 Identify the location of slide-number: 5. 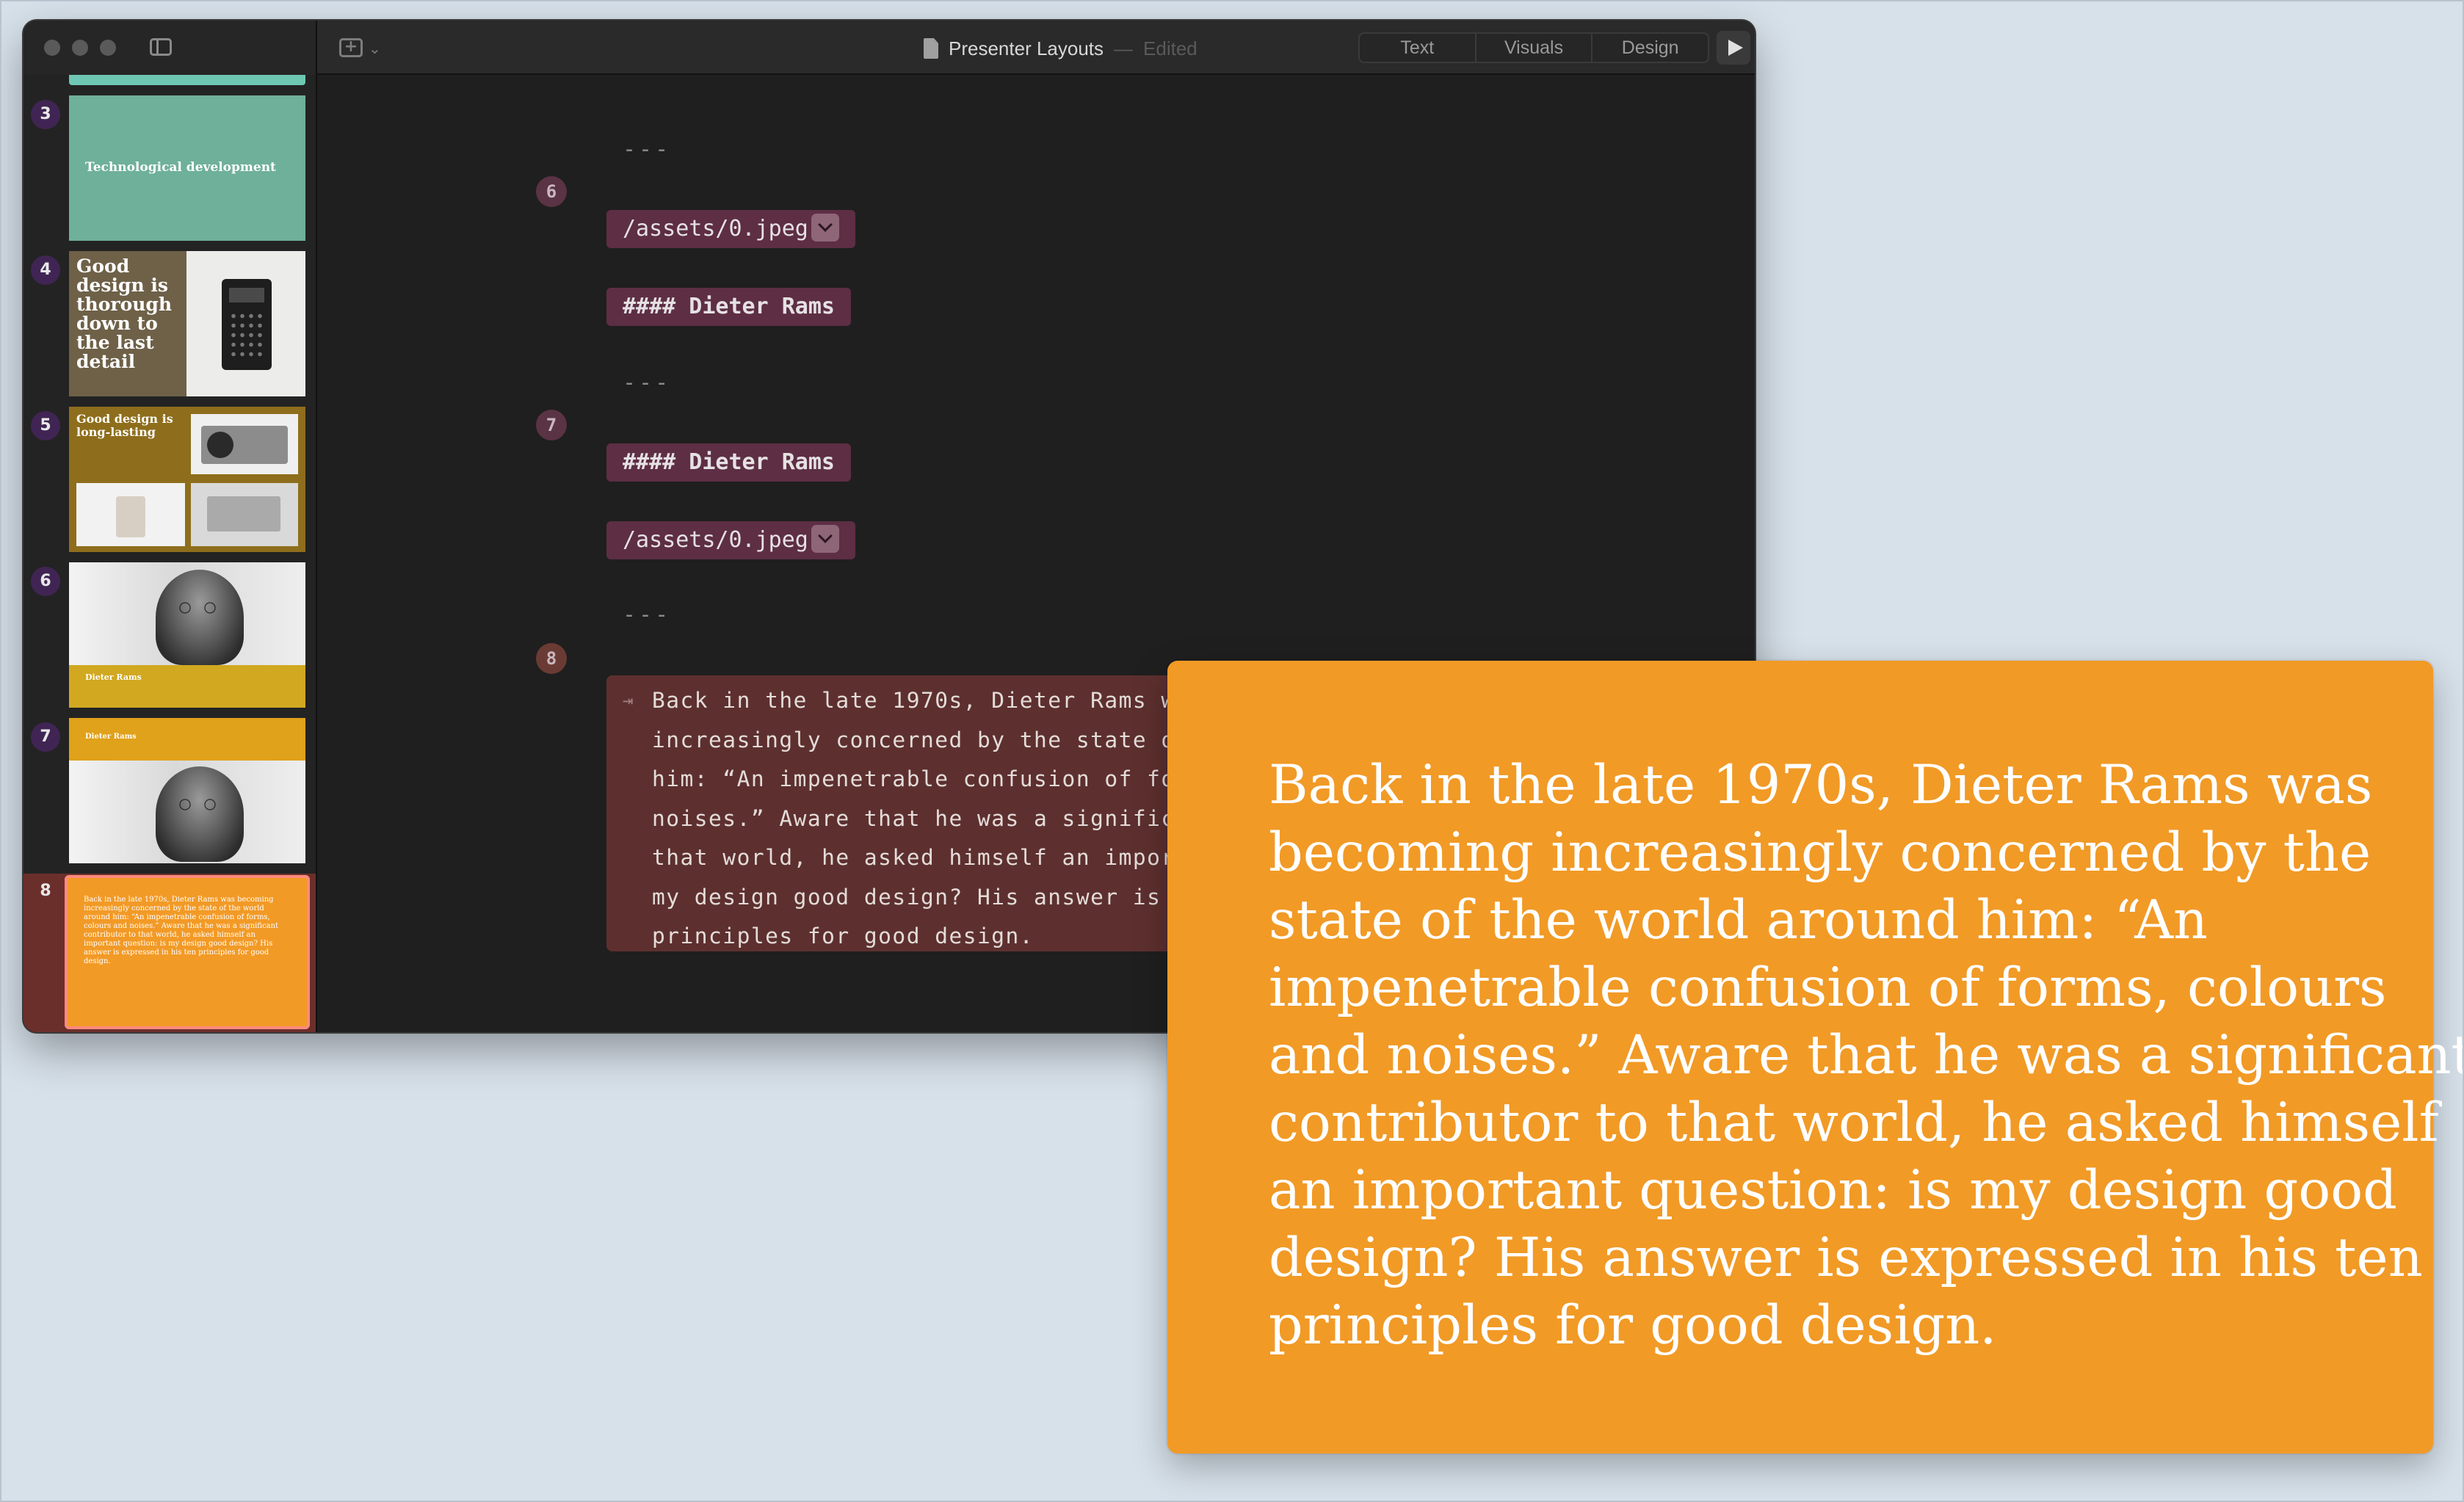
(45, 425).